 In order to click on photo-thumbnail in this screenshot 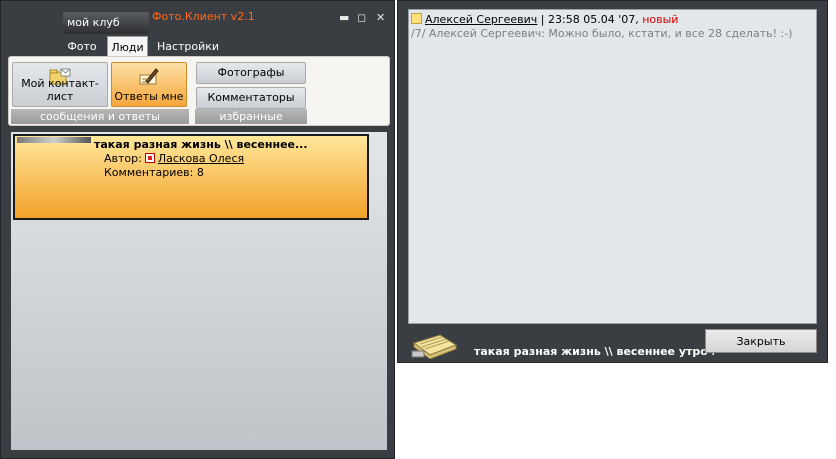, I will do `click(54, 140)`.